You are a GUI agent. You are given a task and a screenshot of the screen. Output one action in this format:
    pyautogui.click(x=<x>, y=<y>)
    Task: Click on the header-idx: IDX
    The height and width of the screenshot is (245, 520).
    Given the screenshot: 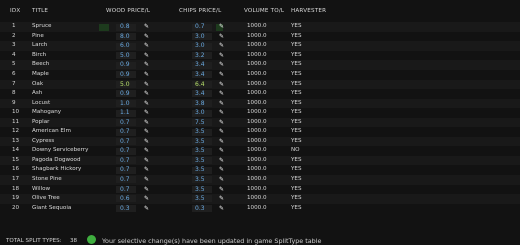 What is the action you would take?
    pyautogui.click(x=15, y=11)
    